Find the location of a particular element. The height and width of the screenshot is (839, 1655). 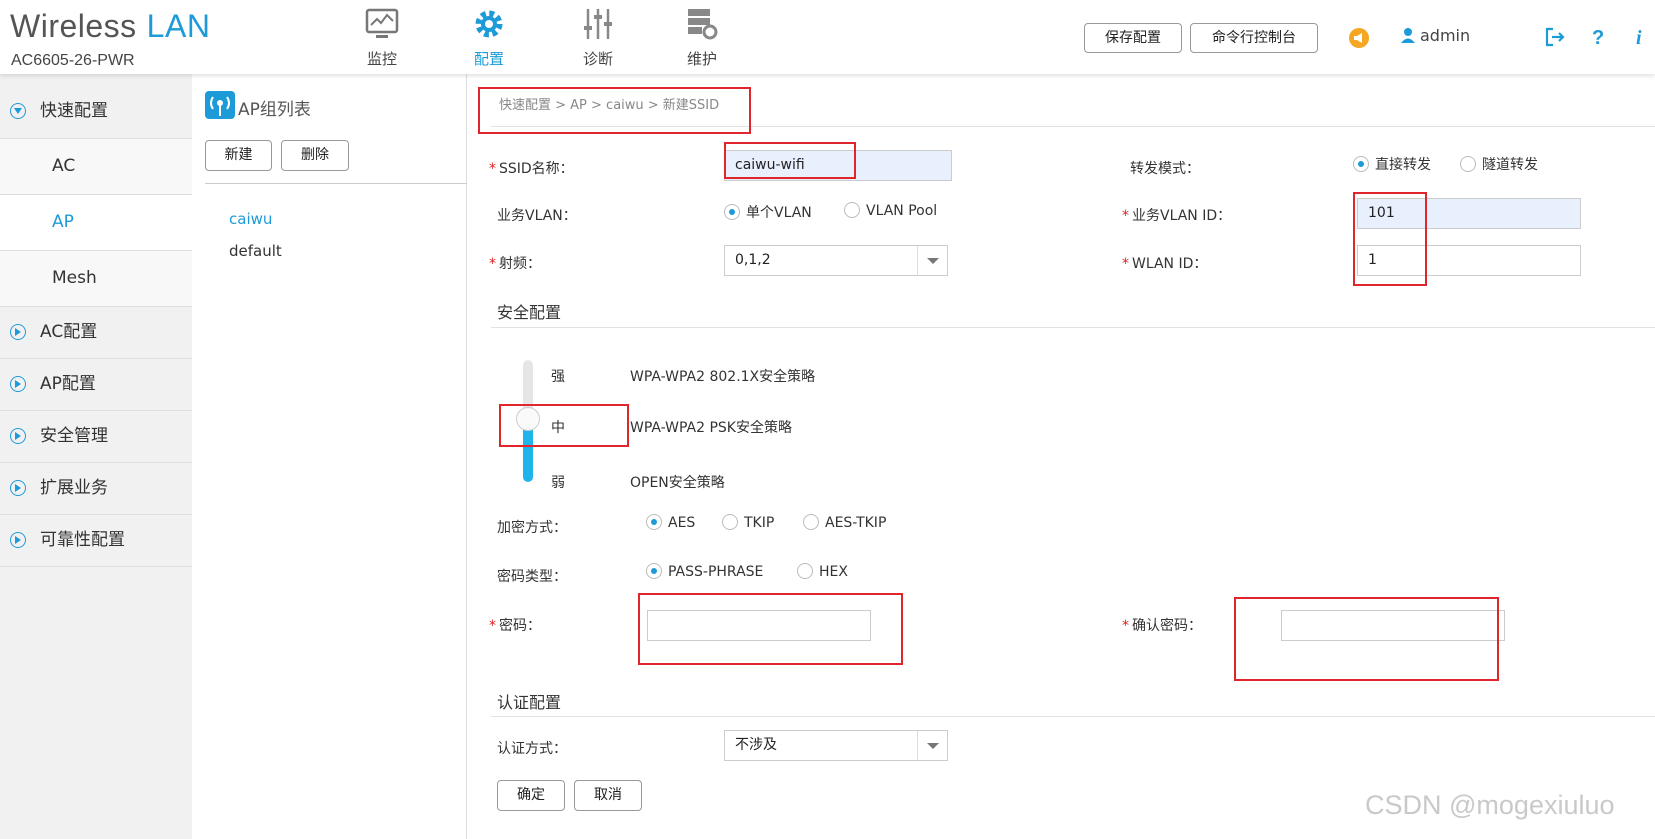

sidebar-ac-config: AC配置 is located at coordinates (96, 333).